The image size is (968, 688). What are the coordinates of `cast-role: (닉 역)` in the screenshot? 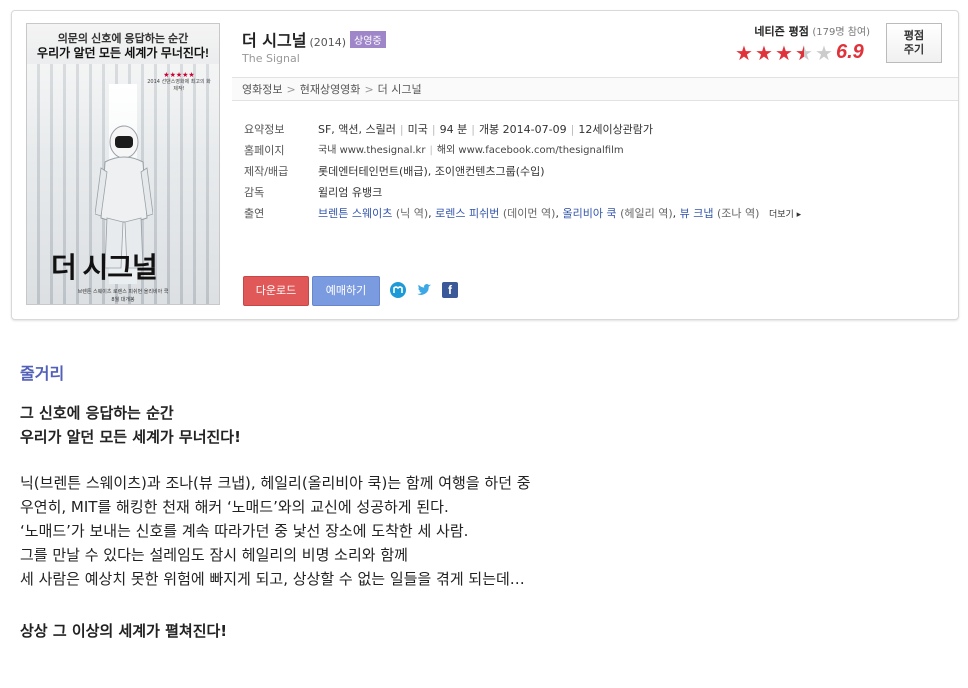 It's located at (412, 213).